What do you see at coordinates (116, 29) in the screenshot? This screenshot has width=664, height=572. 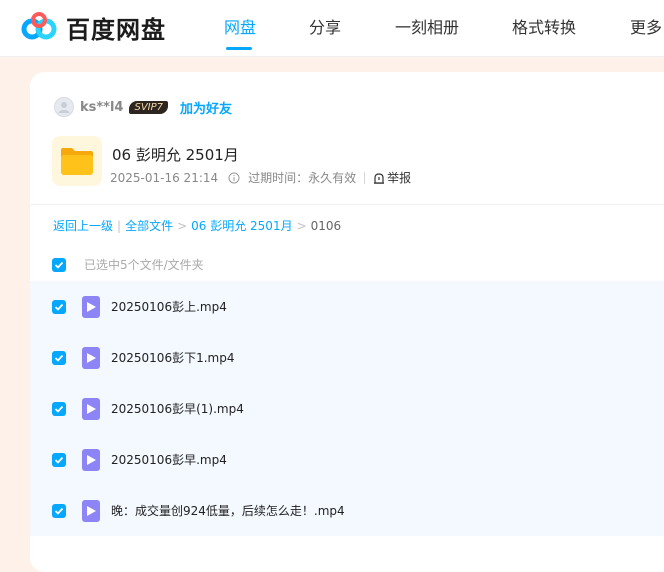 I see `brand-name: 百度网盘` at bounding box center [116, 29].